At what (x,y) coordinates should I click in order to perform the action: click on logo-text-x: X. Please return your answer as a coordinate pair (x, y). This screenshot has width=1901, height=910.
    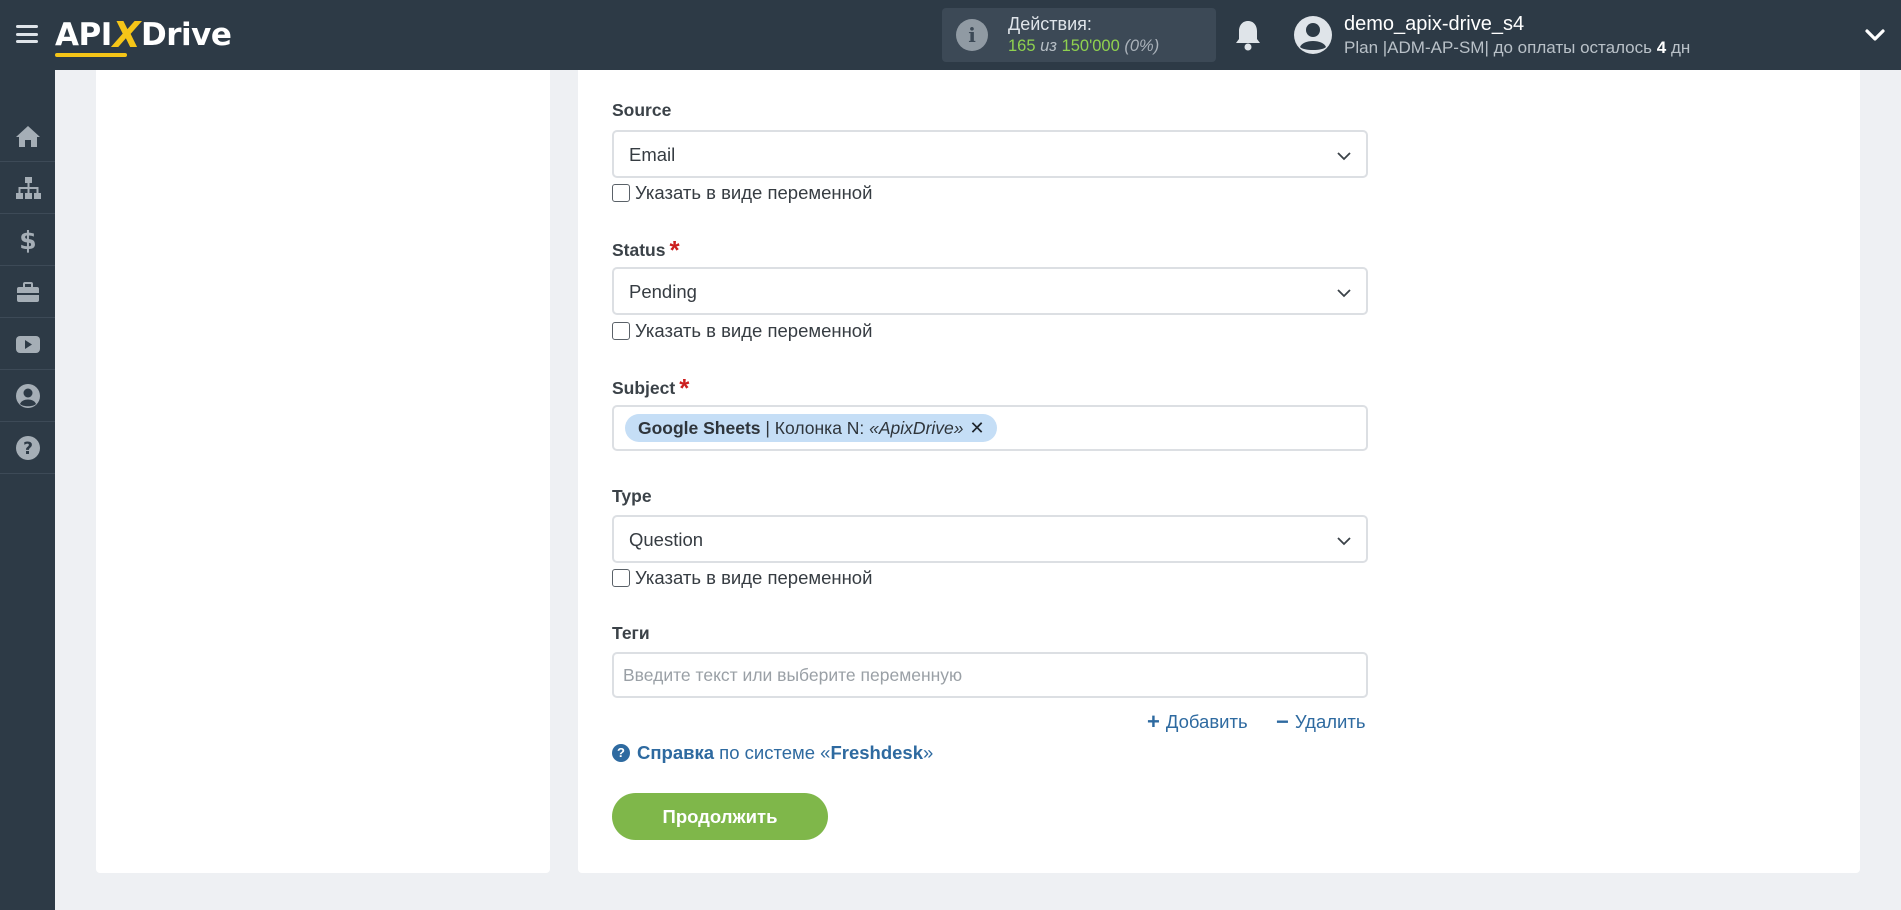
    Looking at the image, I should click on (126, 35).